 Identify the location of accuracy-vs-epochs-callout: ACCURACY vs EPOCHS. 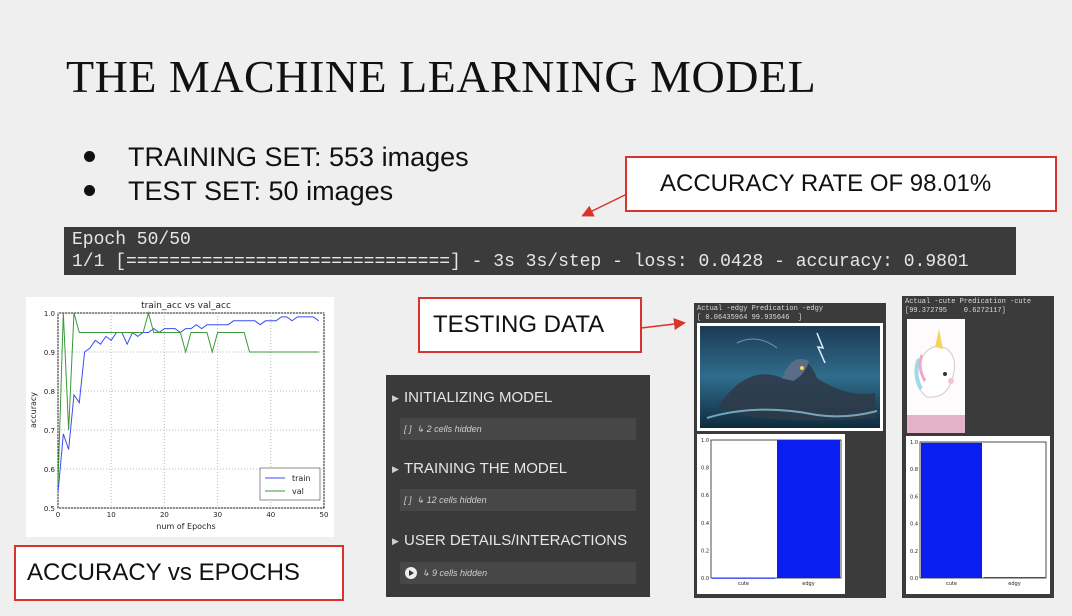
(179, 573).